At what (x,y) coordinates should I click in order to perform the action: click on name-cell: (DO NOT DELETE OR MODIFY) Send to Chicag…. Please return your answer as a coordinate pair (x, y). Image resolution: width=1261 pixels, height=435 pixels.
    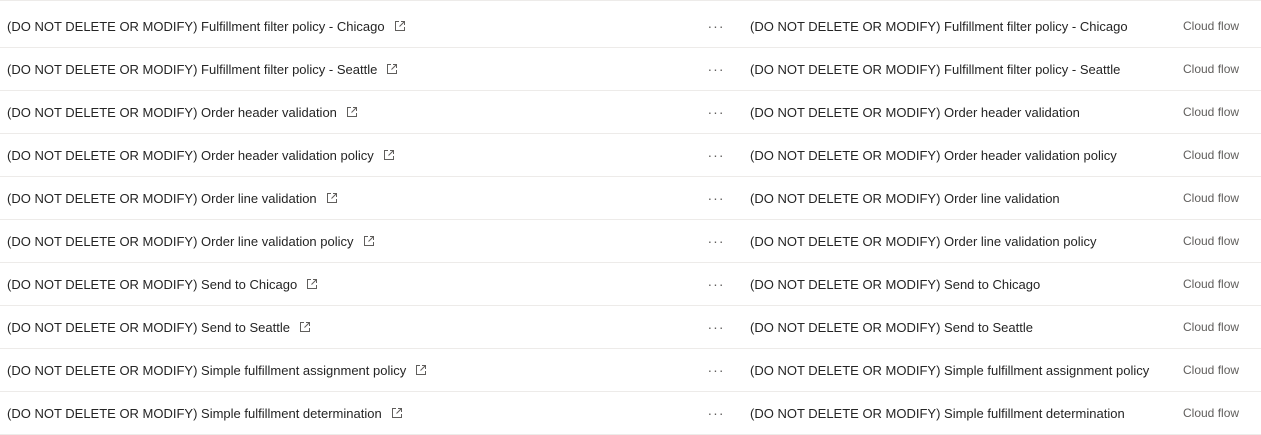
    Looking at the image, I should click on (163, 284).